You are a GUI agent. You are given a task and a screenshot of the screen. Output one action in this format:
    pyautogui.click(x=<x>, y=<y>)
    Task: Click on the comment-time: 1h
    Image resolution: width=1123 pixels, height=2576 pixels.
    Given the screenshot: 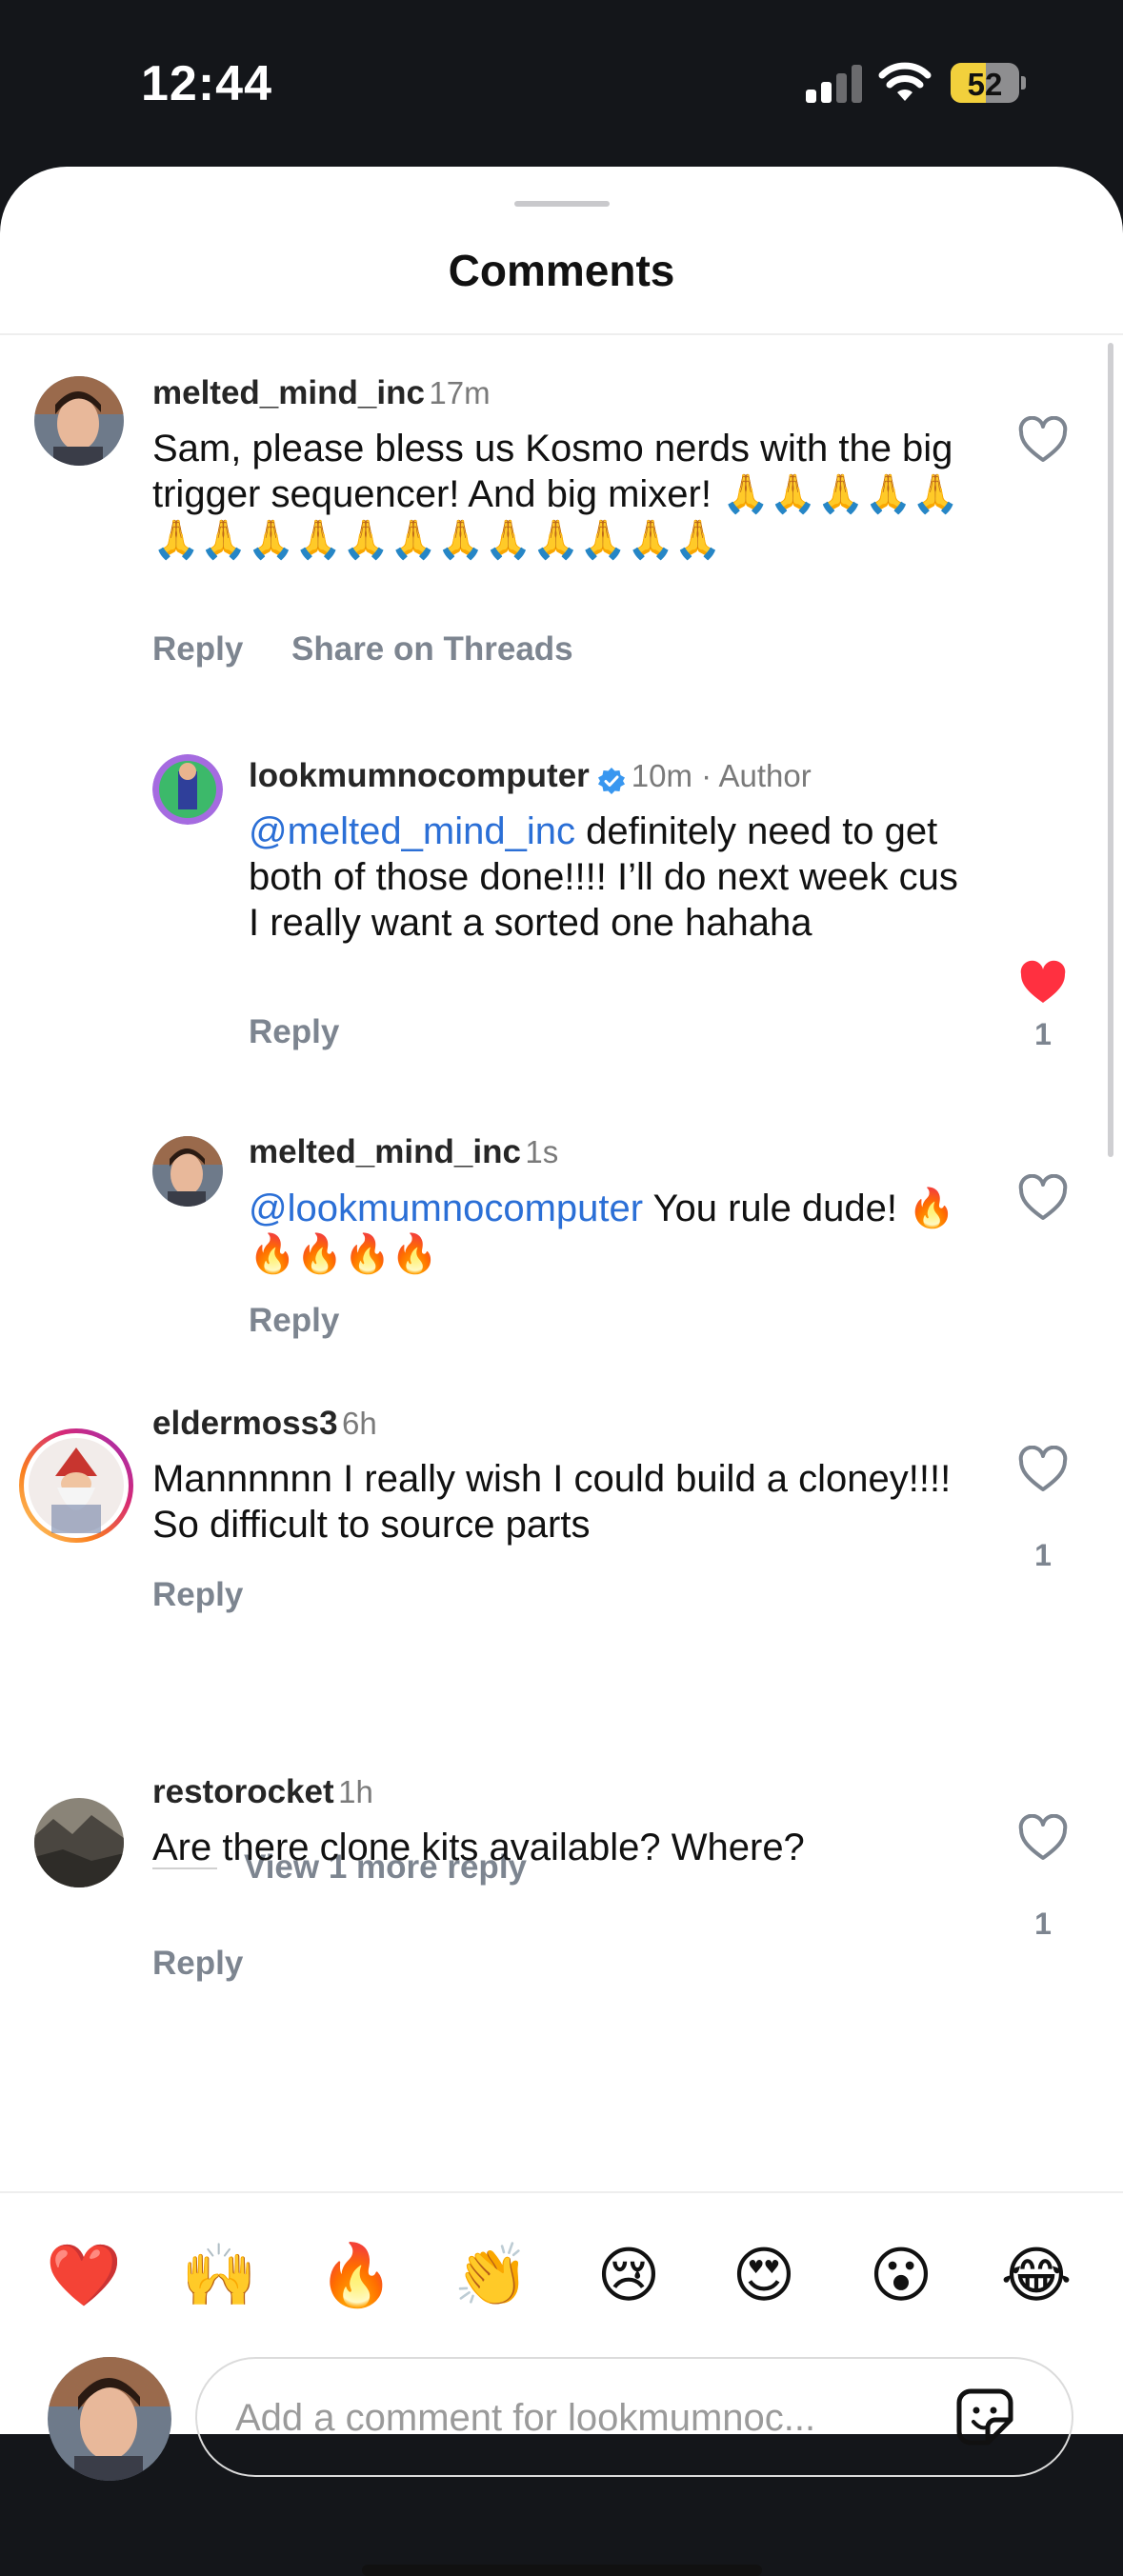 What is the action you would take?
    pyautogui.click(x=355, y=1791)
    